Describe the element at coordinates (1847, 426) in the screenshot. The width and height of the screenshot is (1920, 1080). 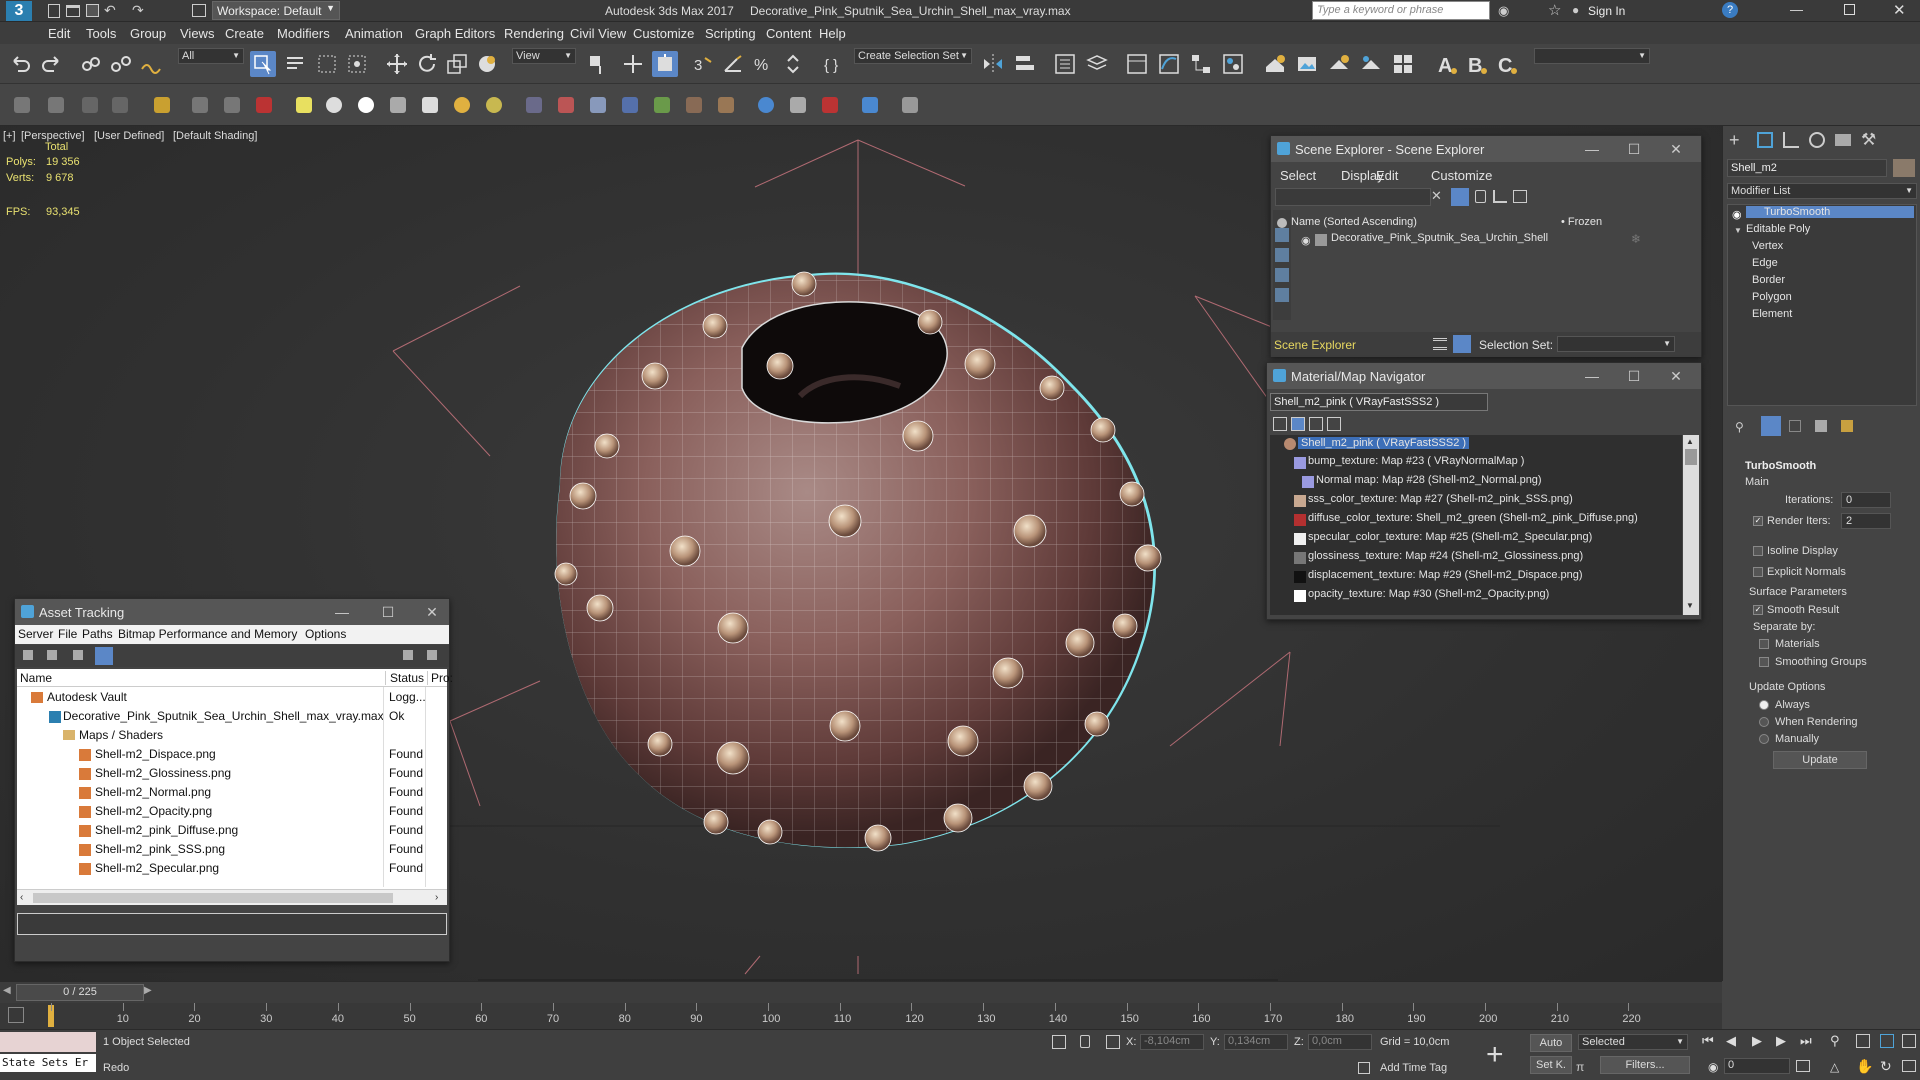
I see `configure-sets-icon` at that location.